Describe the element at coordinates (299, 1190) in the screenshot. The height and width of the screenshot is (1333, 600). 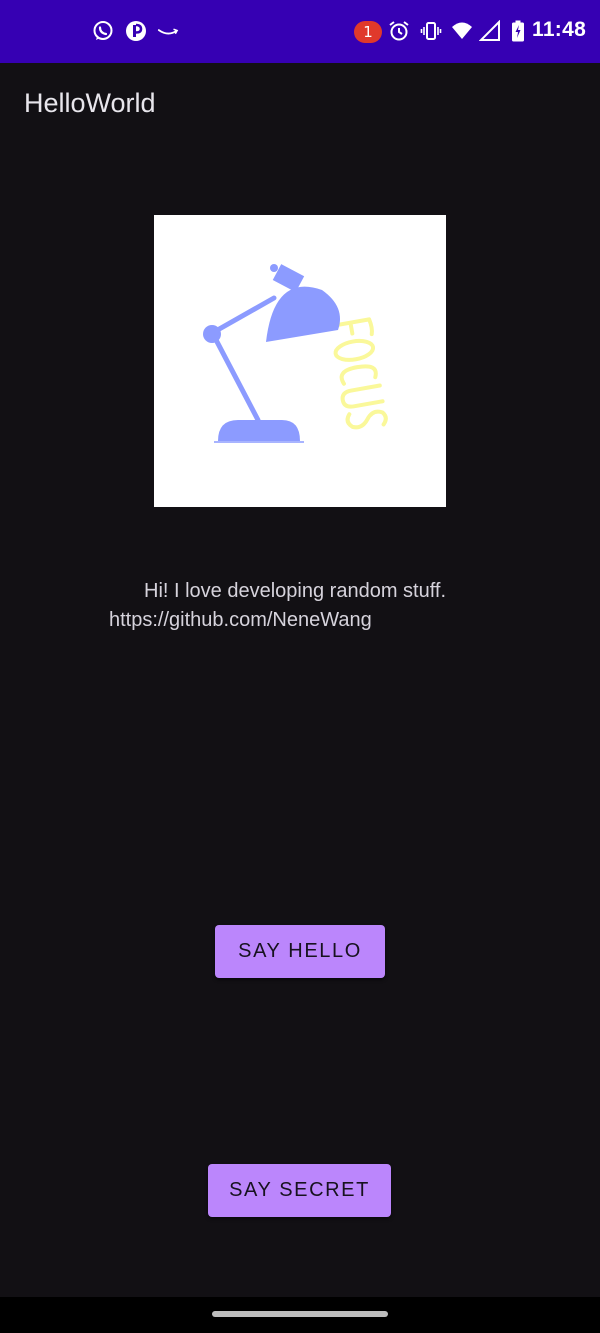
I see `say-secret-button: SAY SECRET` at that location.